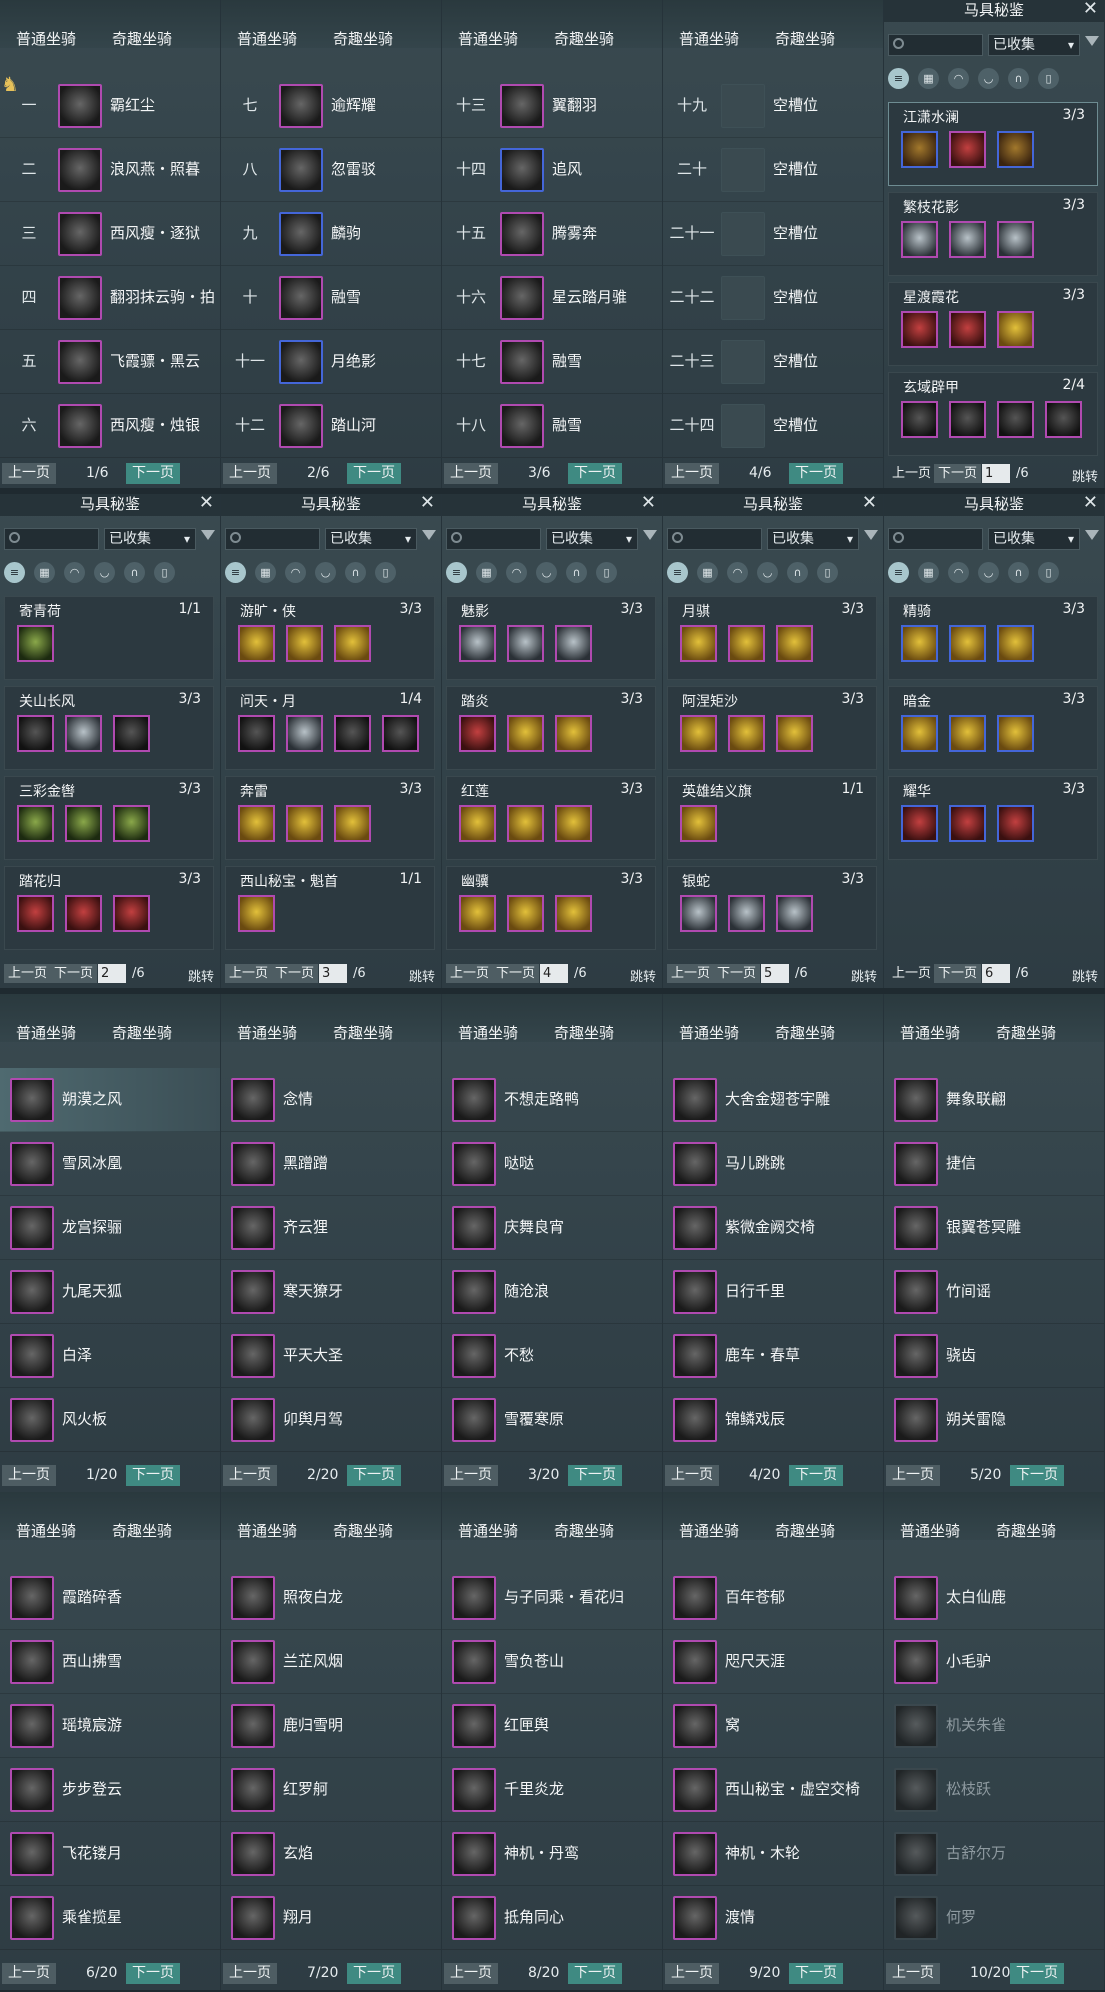 The width and height of the screenshot is (1105, 1992). I want to click on tack-set-card: 暗金 3/3, so click(993, 728).